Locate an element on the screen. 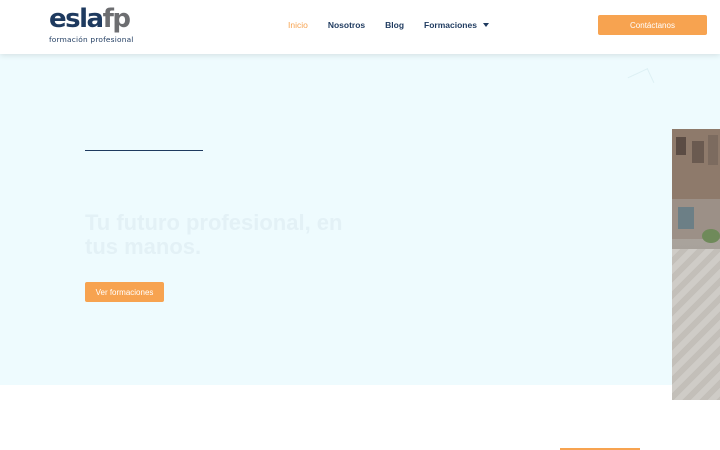 This screenshot has width=720, height=450. contact-button: Contáctanos is located at coordinates (652, 25).